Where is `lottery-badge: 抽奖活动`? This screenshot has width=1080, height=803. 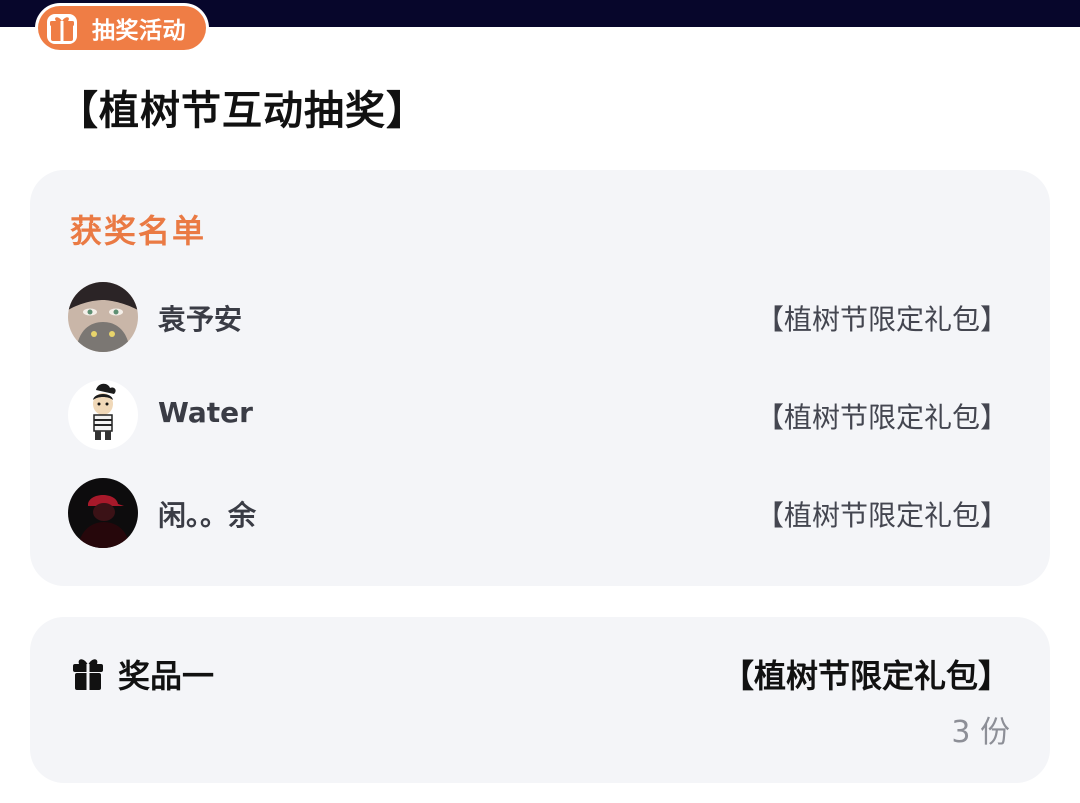
lottery-badge: 抽奖活动 is located at coordinates (122, 28).